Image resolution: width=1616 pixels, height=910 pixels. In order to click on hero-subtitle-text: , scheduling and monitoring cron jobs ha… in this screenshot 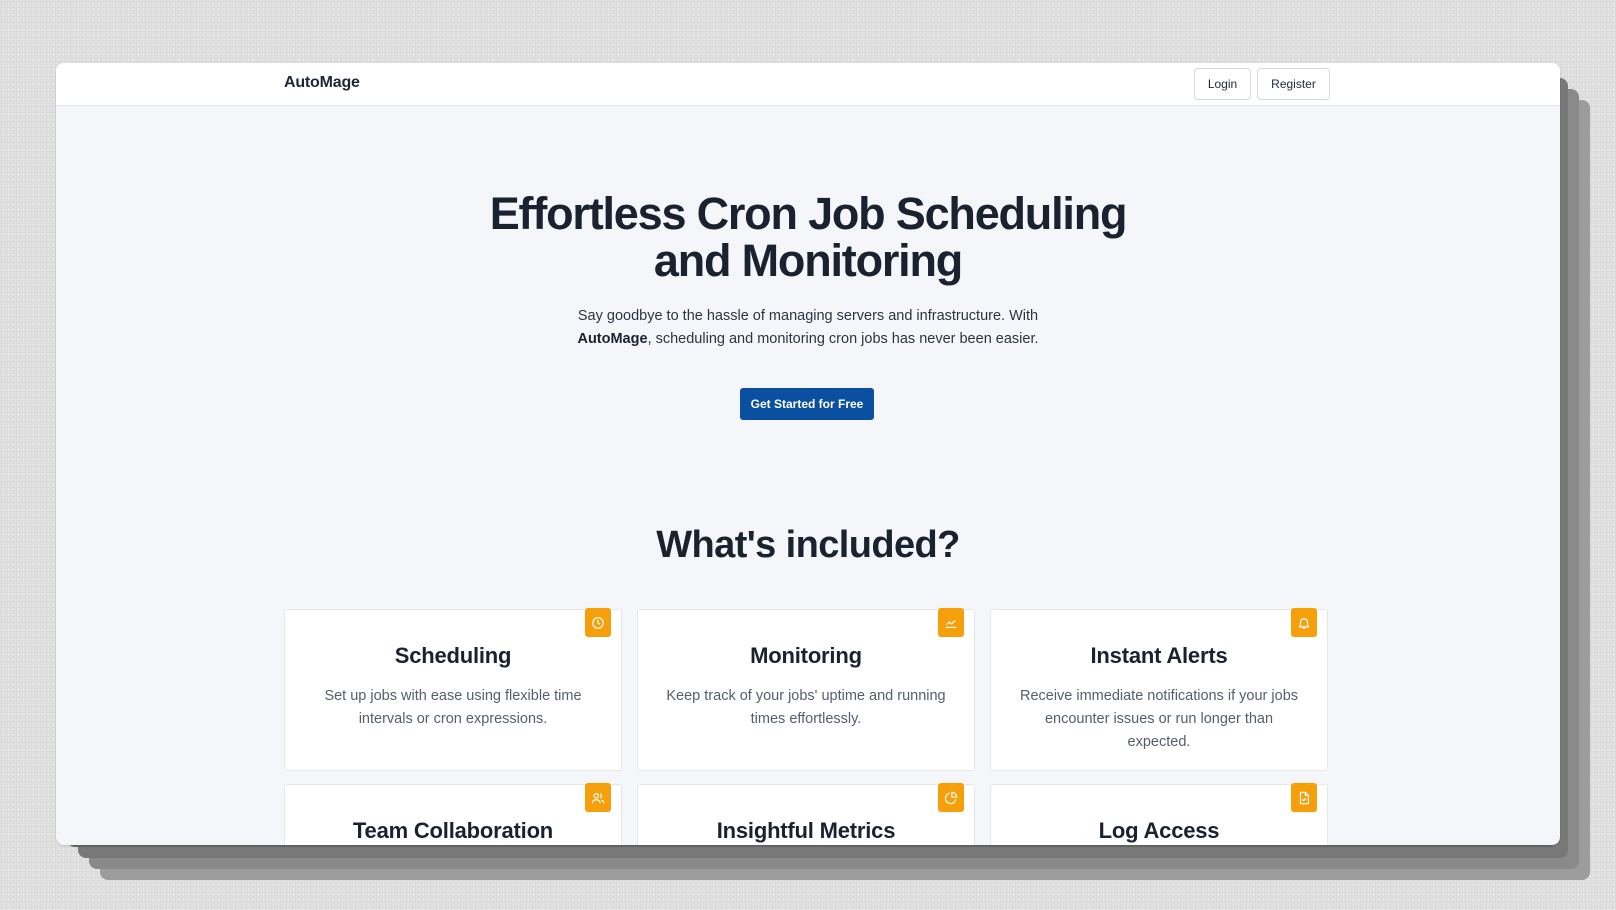, I will do `click(843, 339)`.